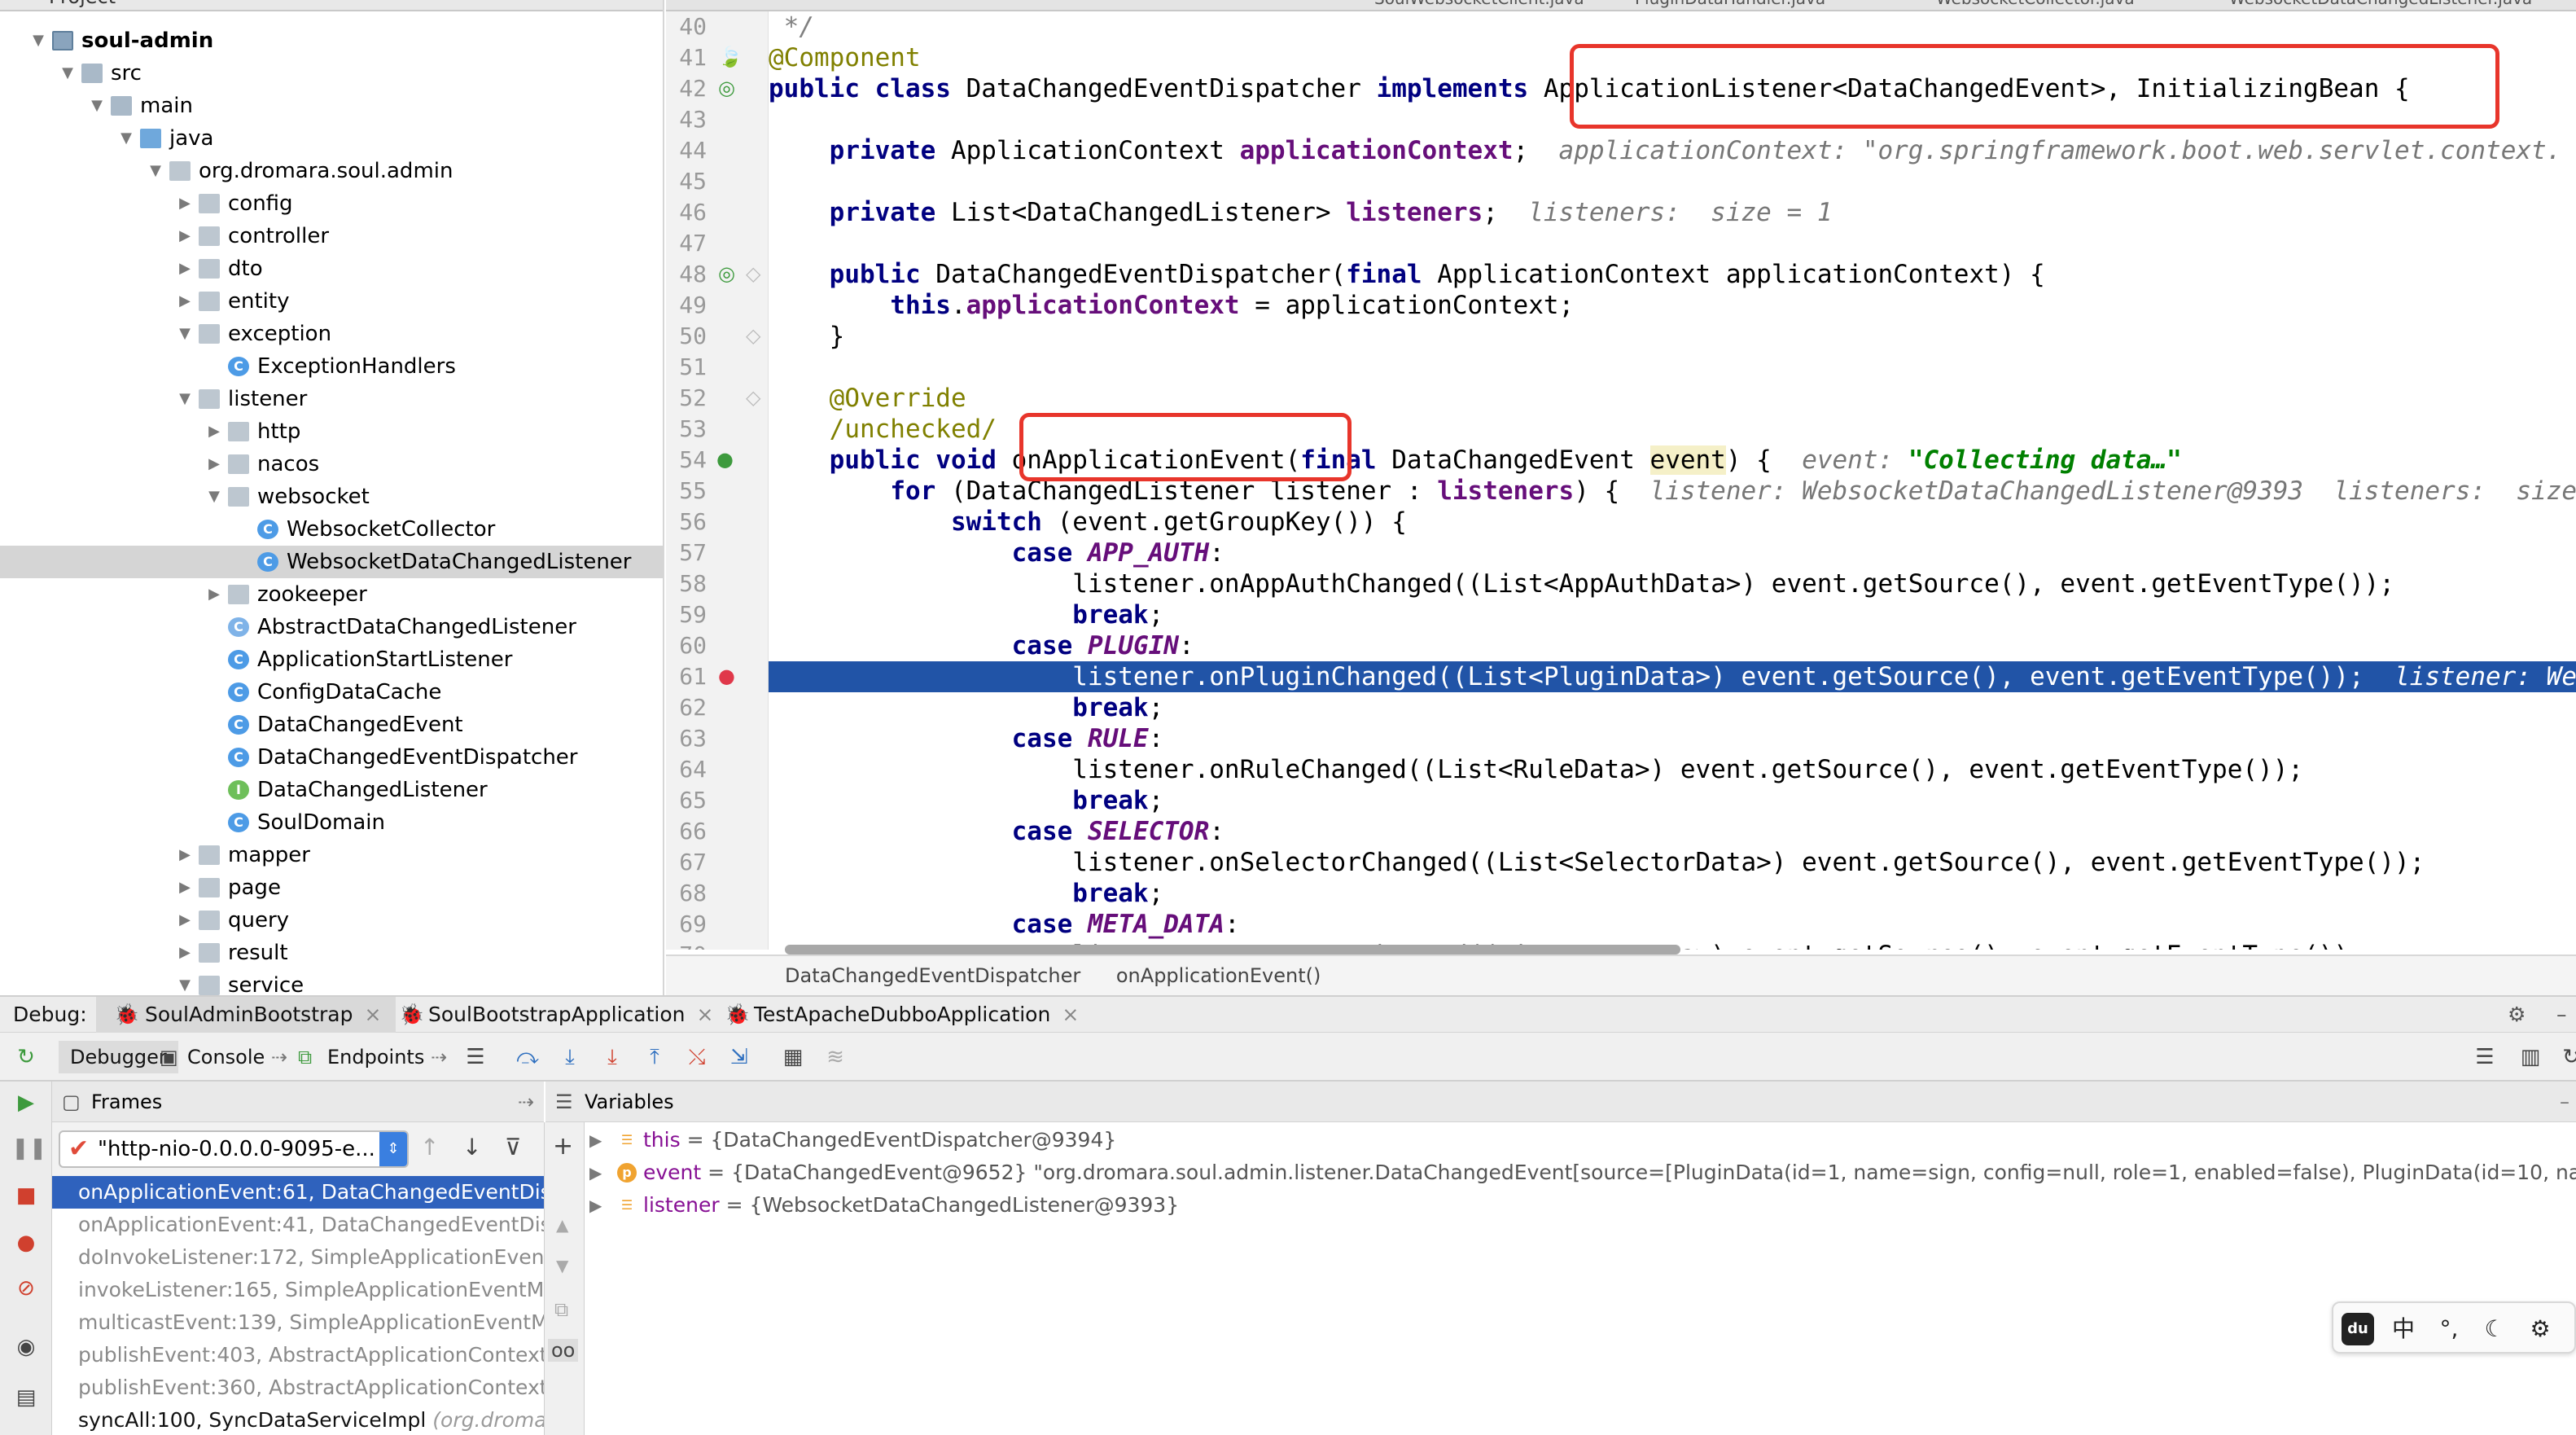  Describe the element at coordinates (527, 1057) in the screenshot. I see `step-over-icon: ⤼` at that location.